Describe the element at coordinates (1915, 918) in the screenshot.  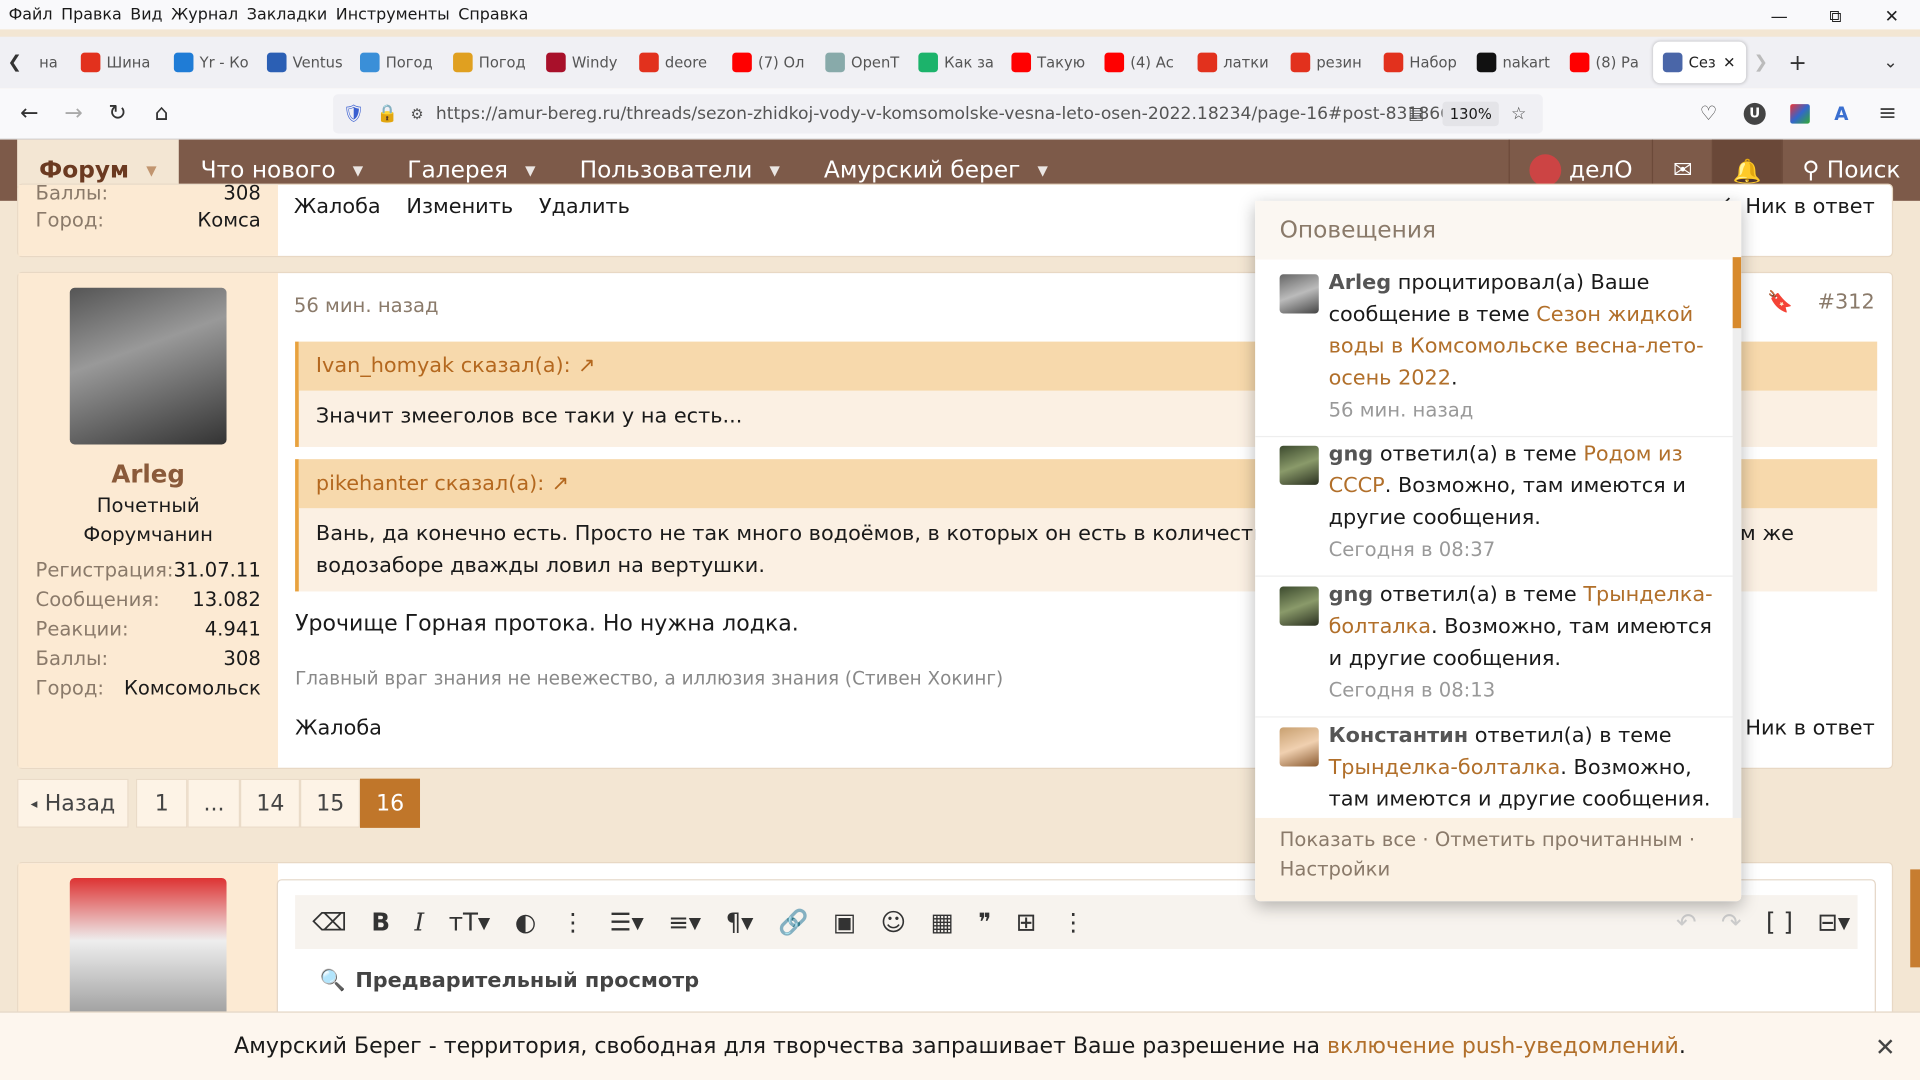
I see `page-scrollbar-thumb` at that location.